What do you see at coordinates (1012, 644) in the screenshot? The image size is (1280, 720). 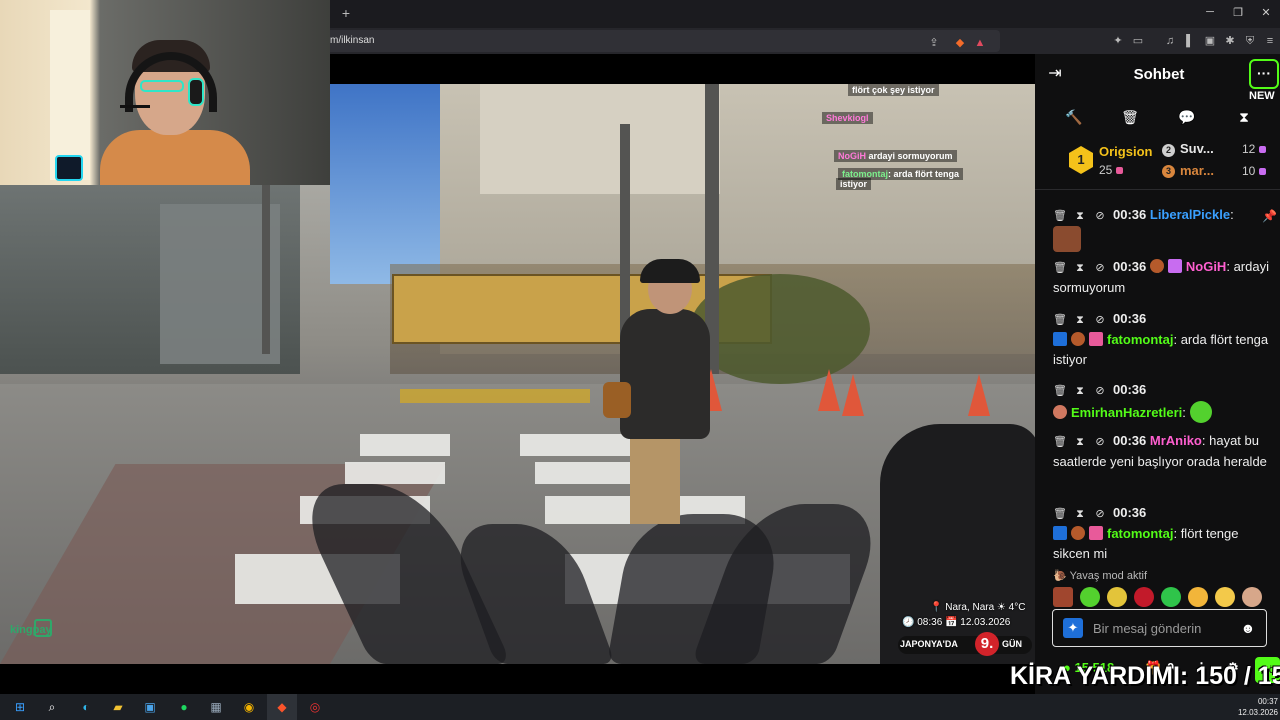 I see `banner-day-label: GÜN` at bounding box center [1012, 644].